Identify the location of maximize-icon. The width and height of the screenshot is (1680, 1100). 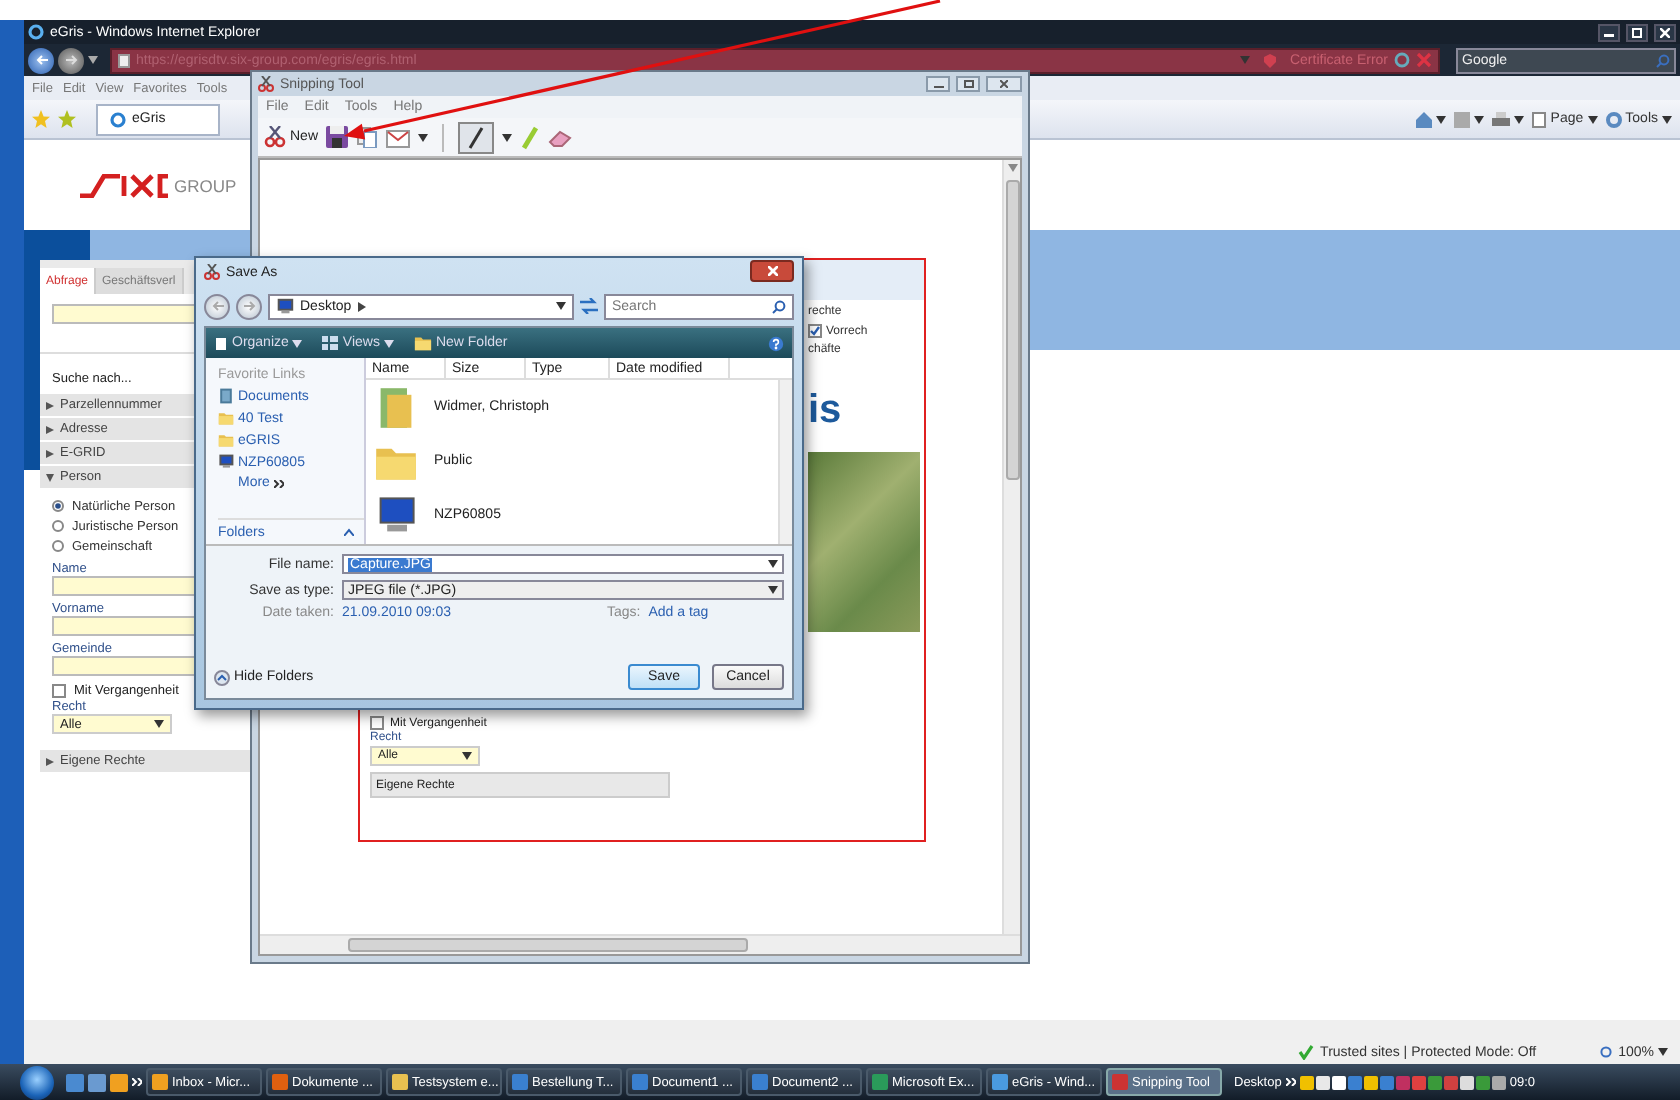
(968, 84).